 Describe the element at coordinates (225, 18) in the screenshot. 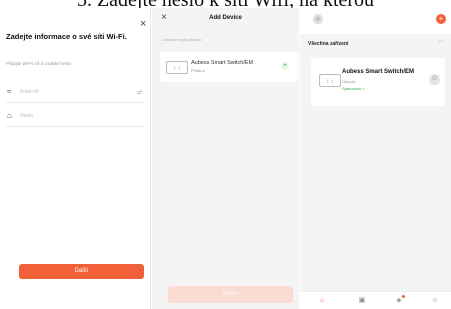

I see `add-device-title: Add Device` at that location.